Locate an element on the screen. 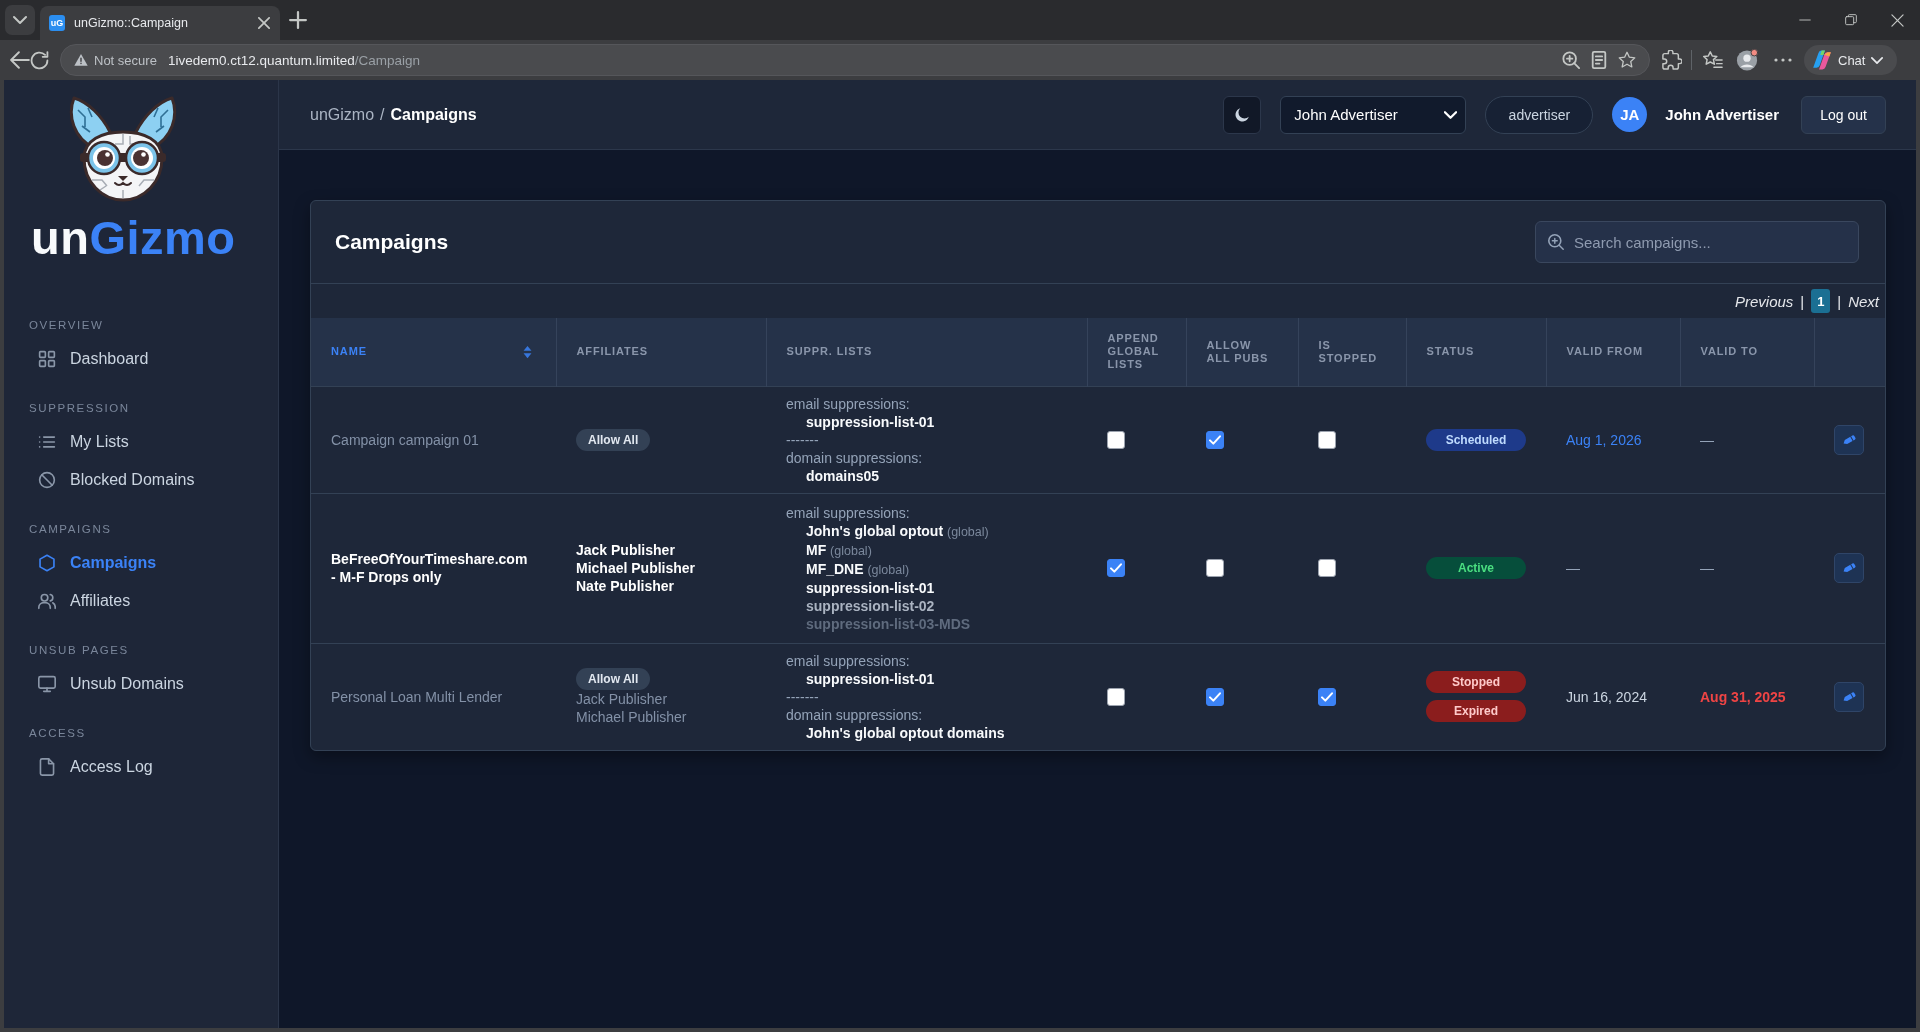 The width and height of the screenshot is (1920, 1032). previous-link: Previous is located at coordinates (1764, 301).